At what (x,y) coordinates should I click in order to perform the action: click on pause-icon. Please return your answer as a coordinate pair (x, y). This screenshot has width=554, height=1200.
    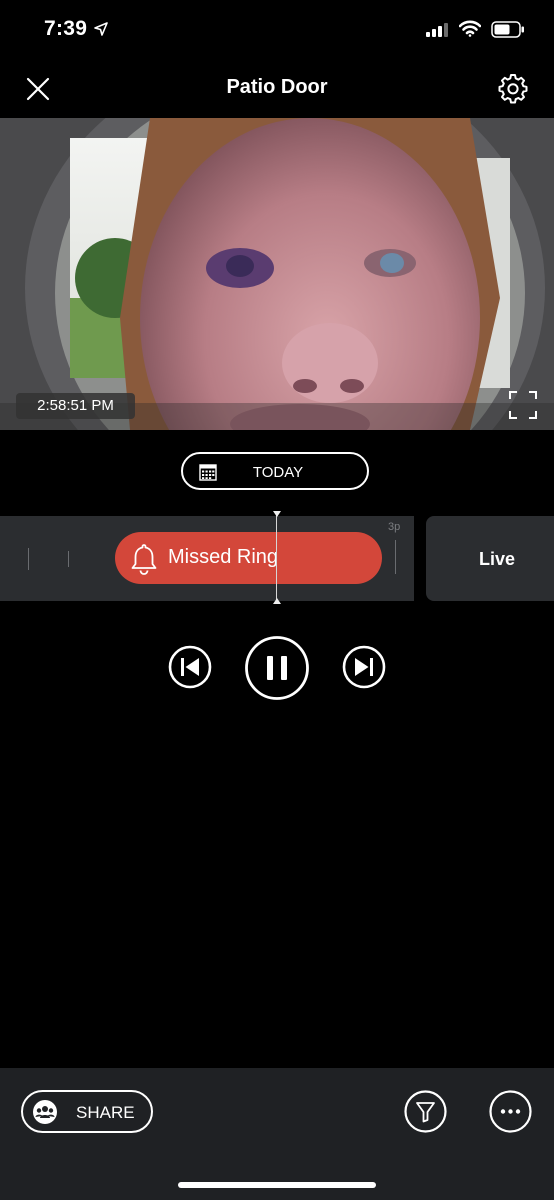
    Looking at the image, I should click on (277, 668).